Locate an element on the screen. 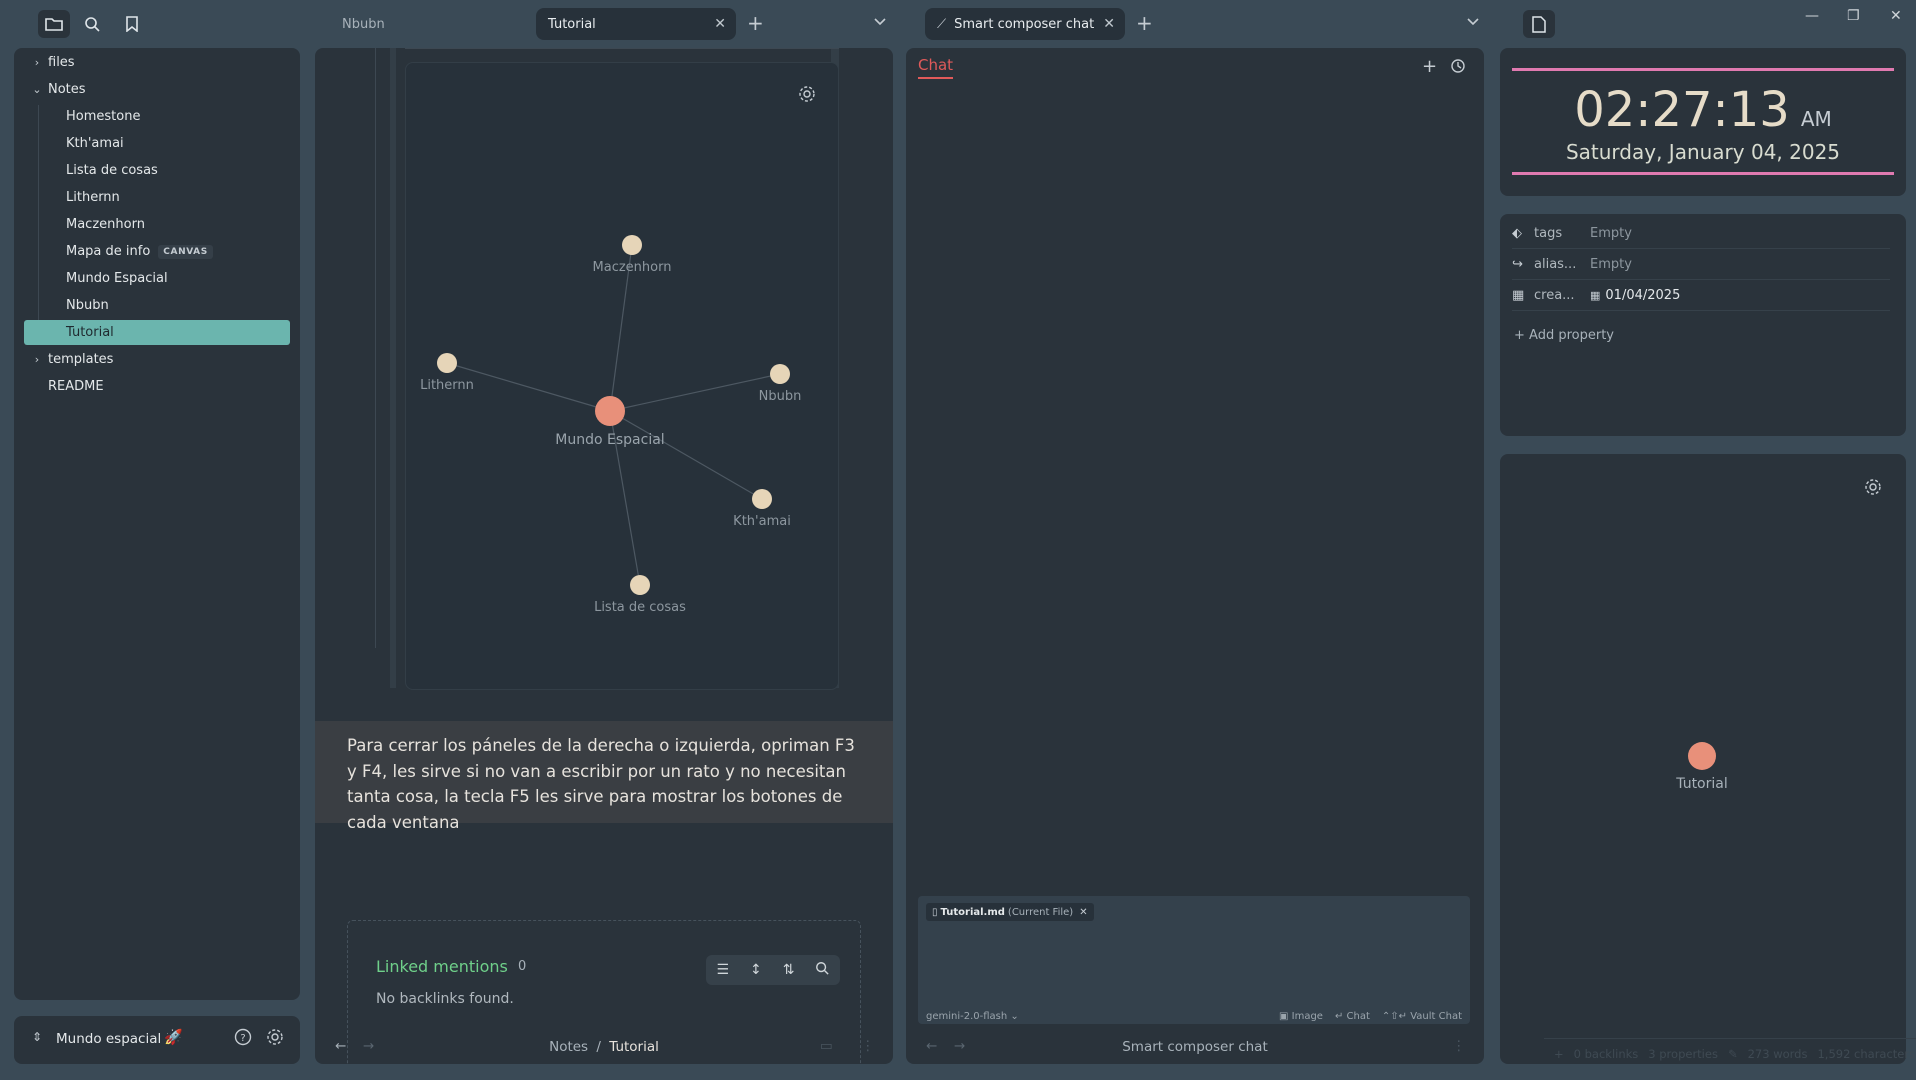 This screenshot has width=1916, height=1080. tab-tutorial: Tutorial ✕ is located at coordinates (636, 24).